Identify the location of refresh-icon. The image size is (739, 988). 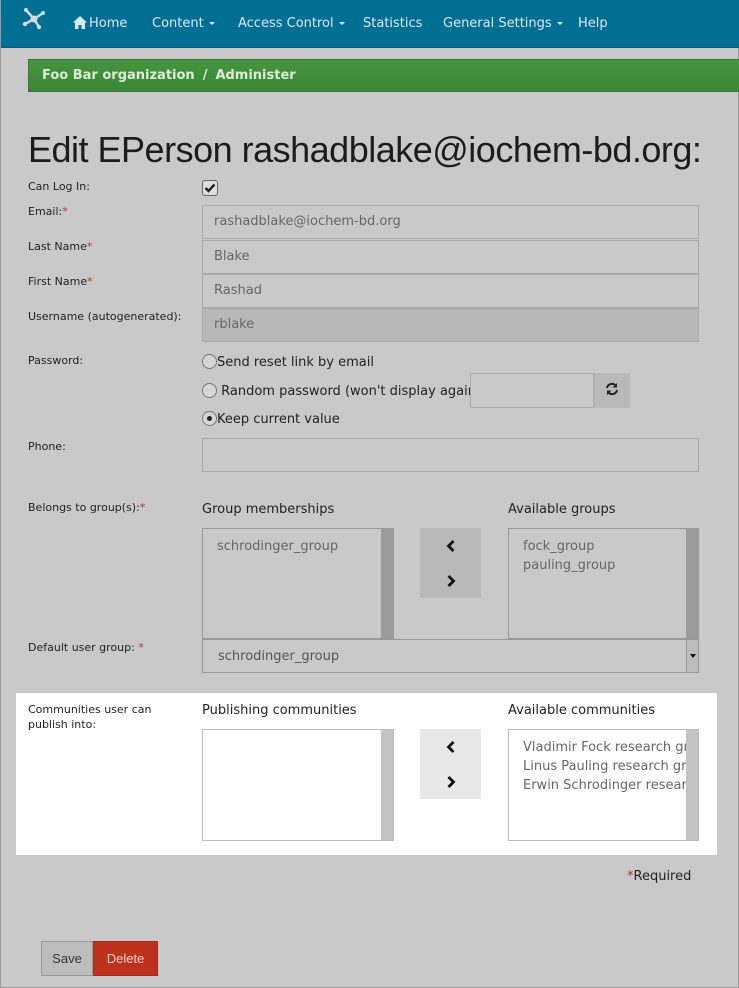
(612, 389).